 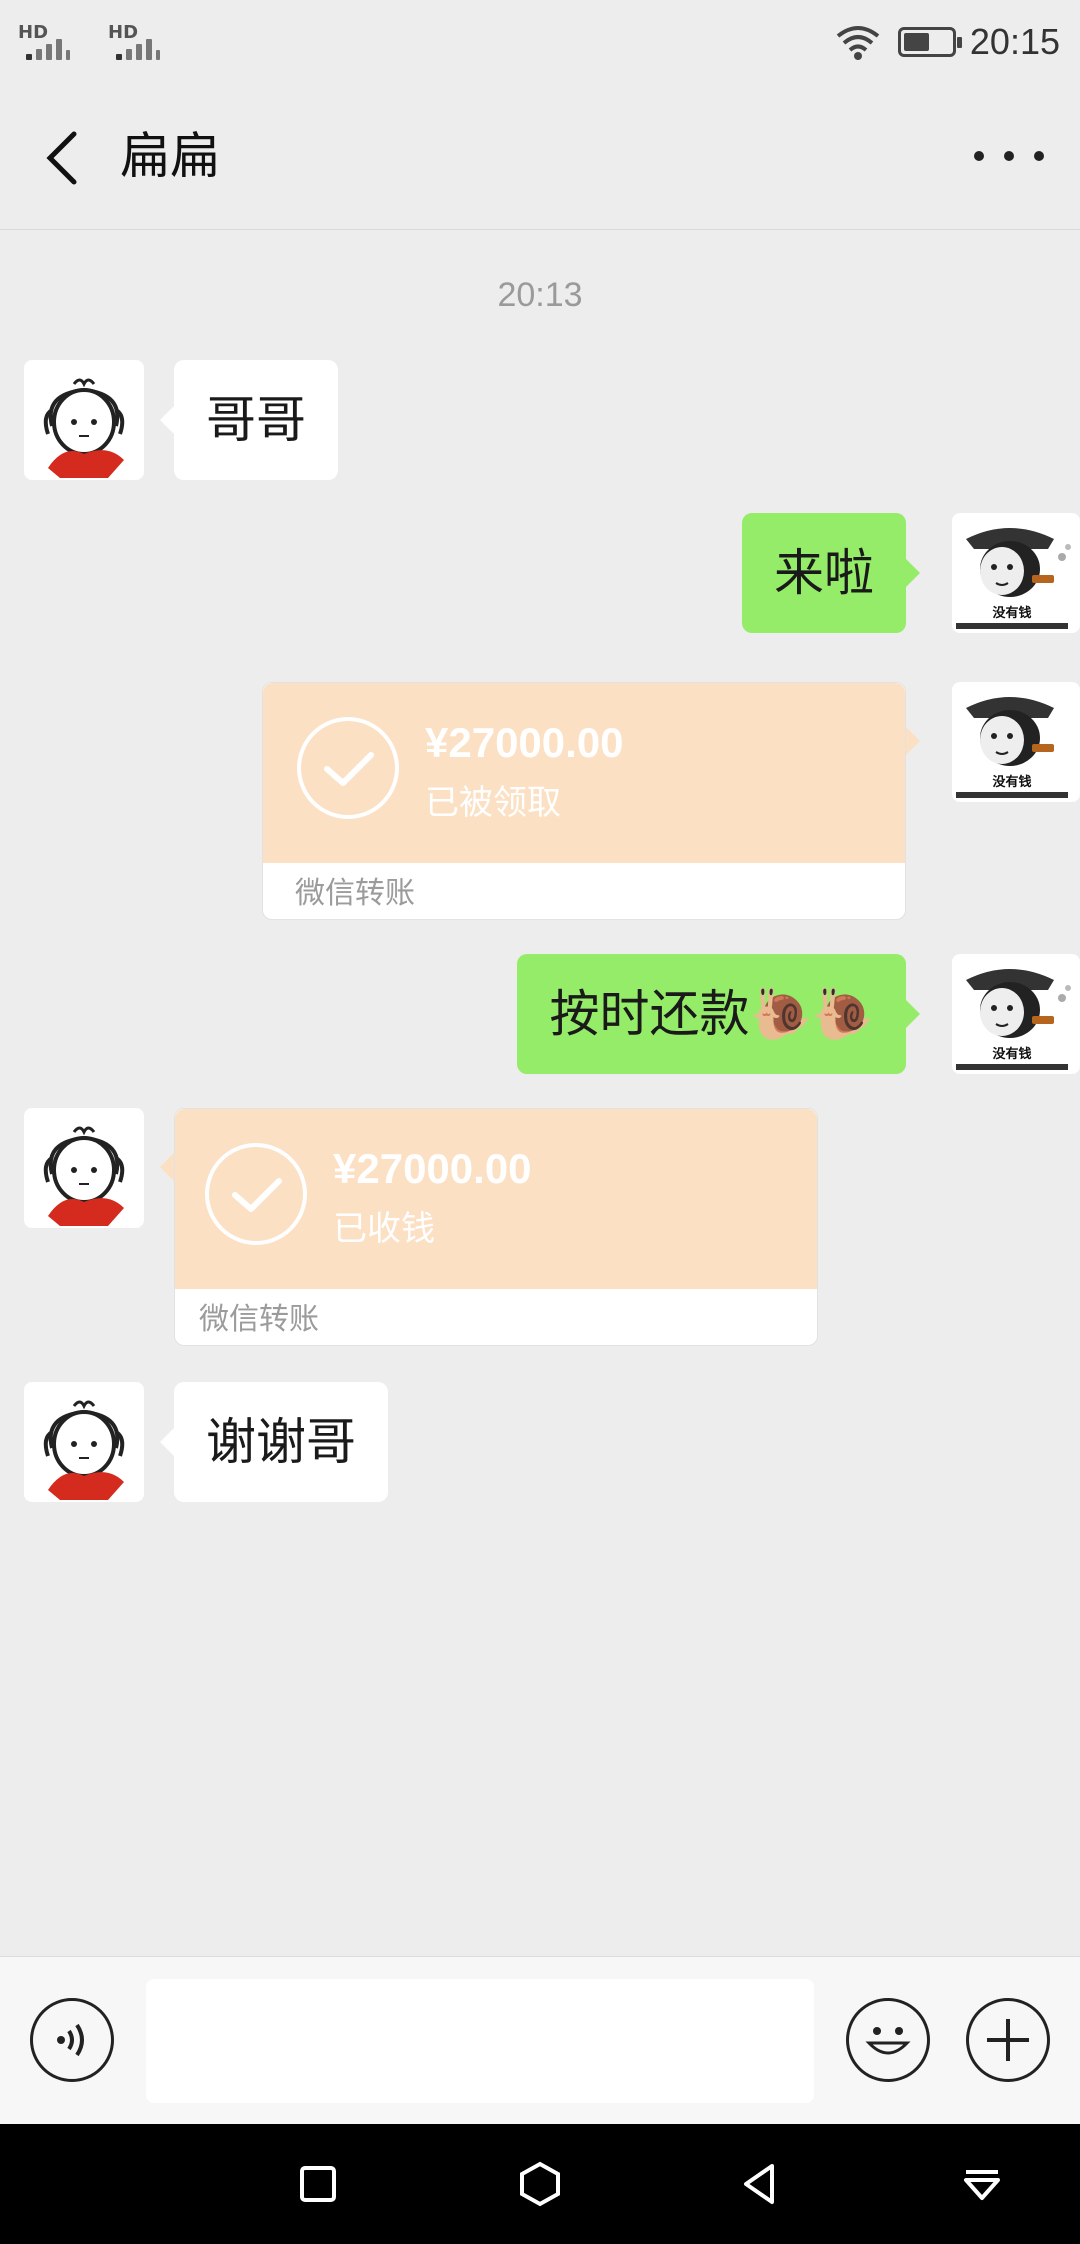 I want to click on chat-header: 扁扁, so click(x=540, y=157).